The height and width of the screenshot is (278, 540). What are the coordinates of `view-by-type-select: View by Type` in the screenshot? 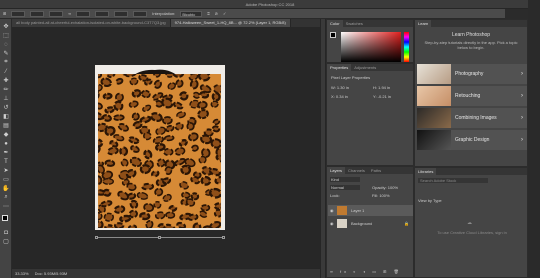 It's located at (430, 200).